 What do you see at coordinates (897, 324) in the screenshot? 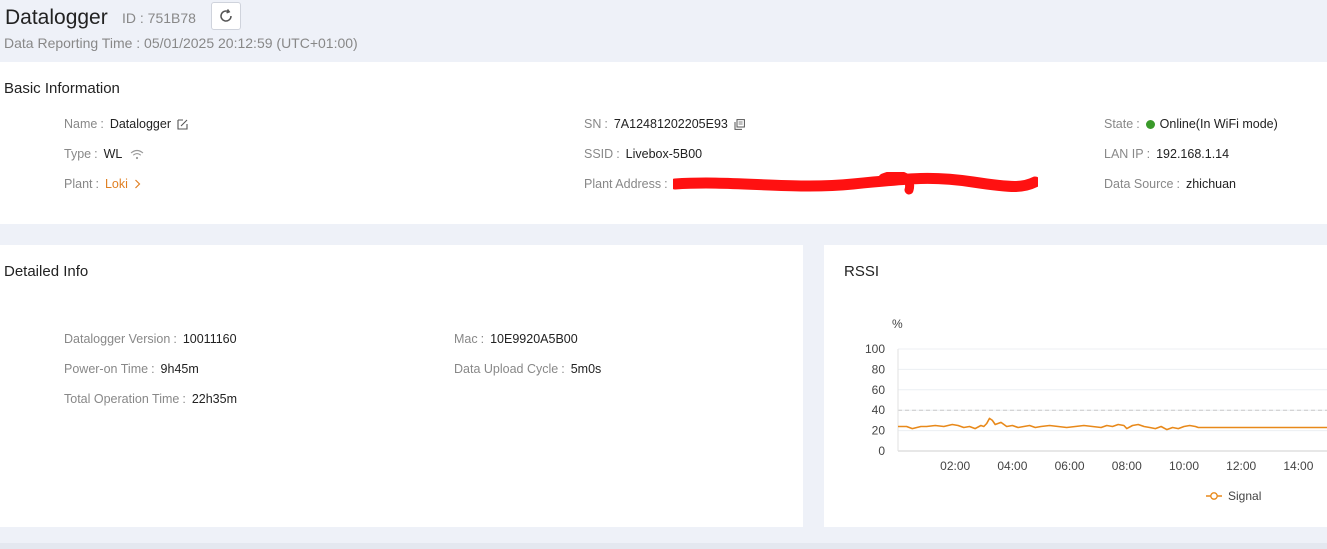
I see `y-axis-unit-label: %` at bounding box center [897, 324].